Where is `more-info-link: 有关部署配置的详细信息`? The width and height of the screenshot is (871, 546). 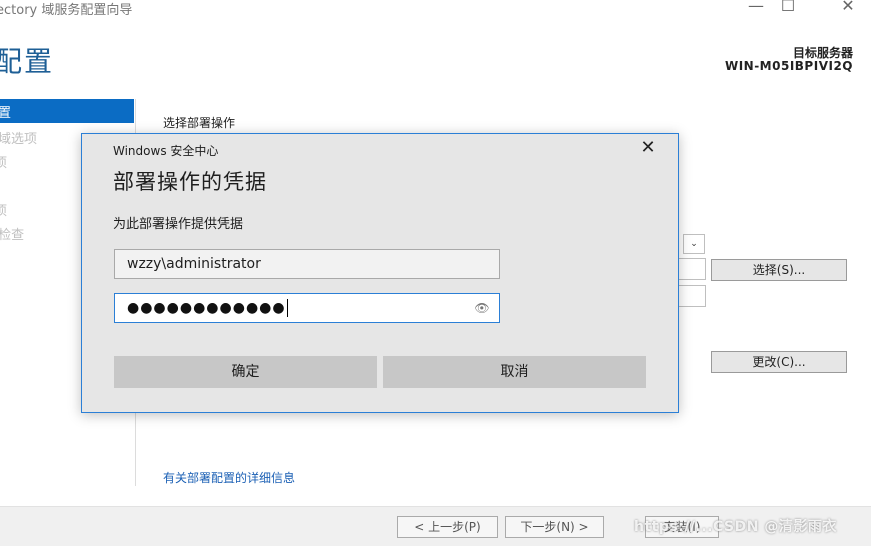 more-info-link: 有关部署配置的详细信息 is located at coordinates (229, 477).